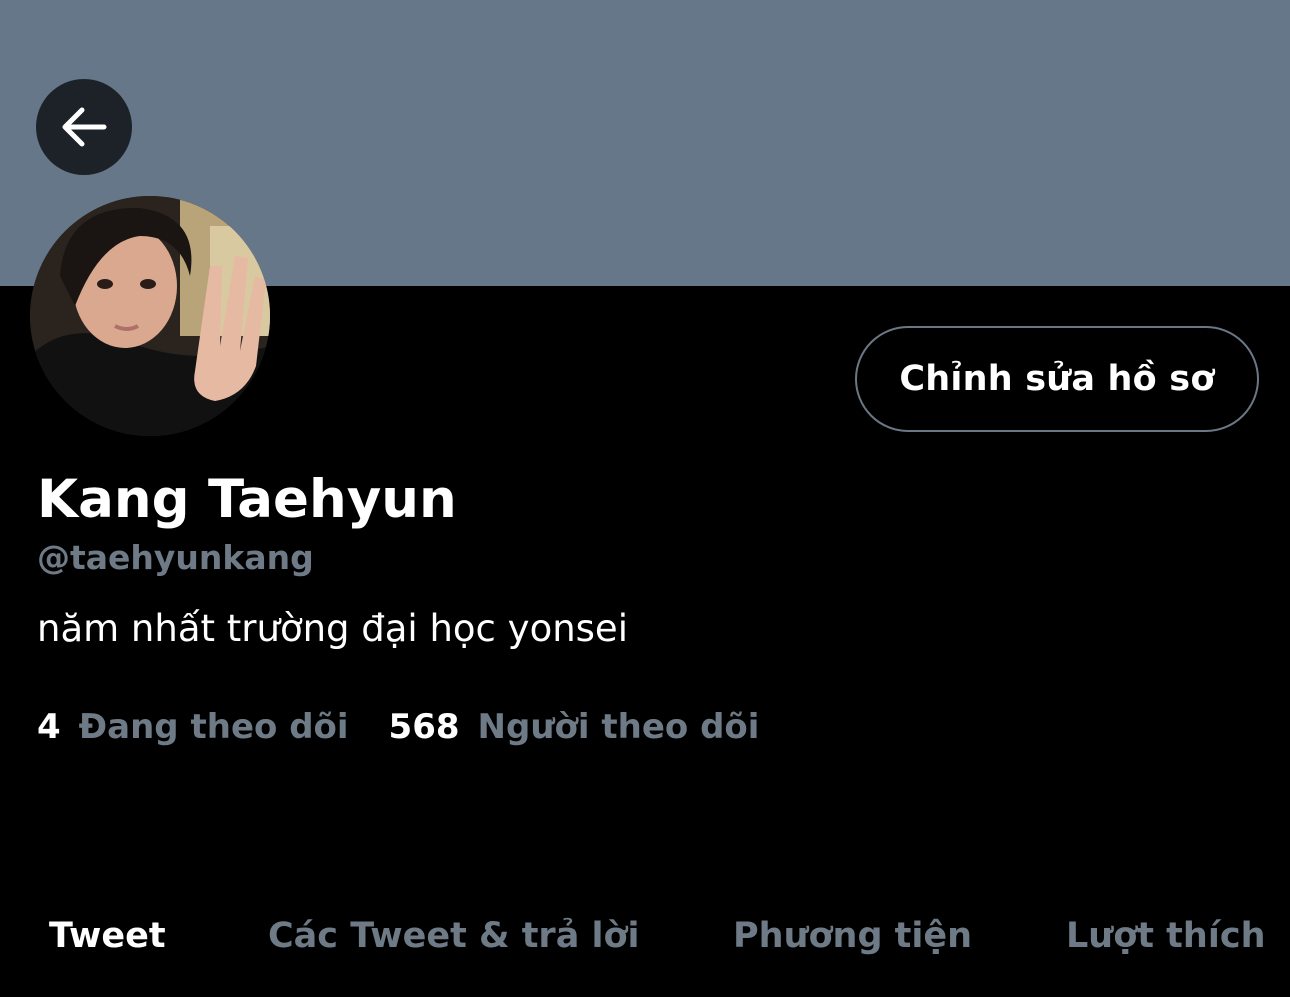 The image size is (1290, 997). What do you see at coordinates (454, 936) in the screenshot?
I see `tab-tweets-and-replies: Các Tweet & trả lời` at bounding box center [454, 936].